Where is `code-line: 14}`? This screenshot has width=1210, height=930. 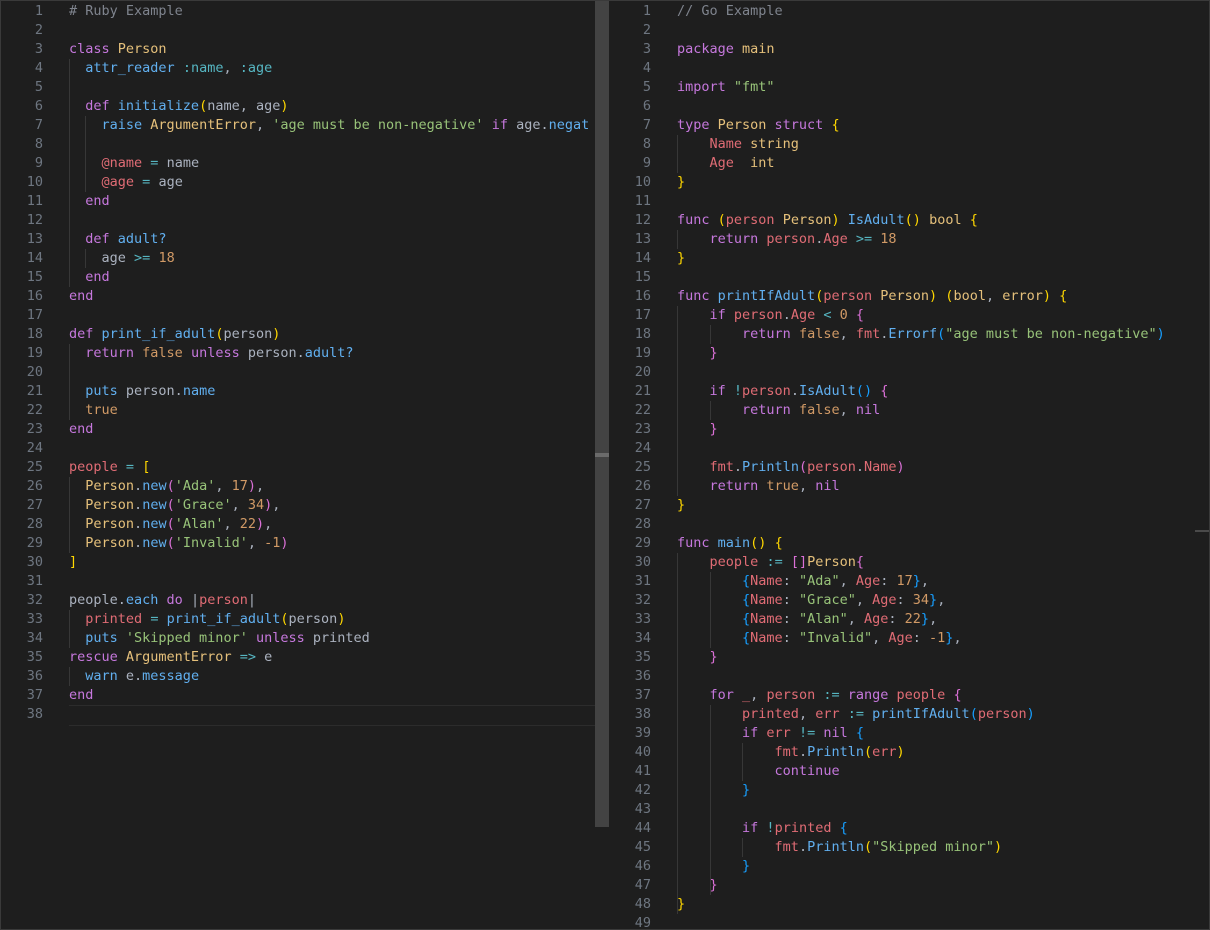 code-line: 14} is located at coordinates (909, 258).